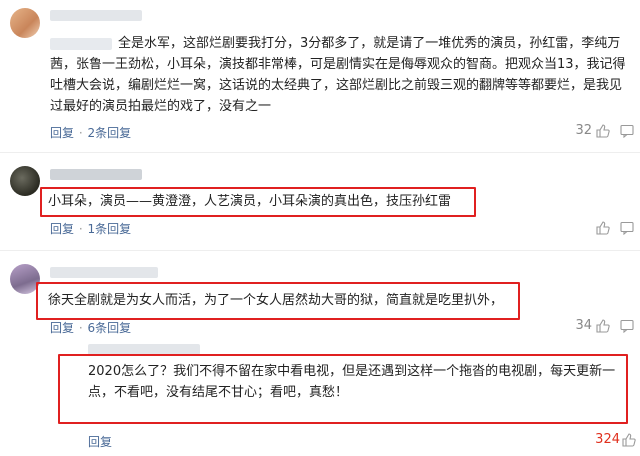 The width and height of the screenshot is (640, 456). I want to click on like-count: 324, so click(607, 439).